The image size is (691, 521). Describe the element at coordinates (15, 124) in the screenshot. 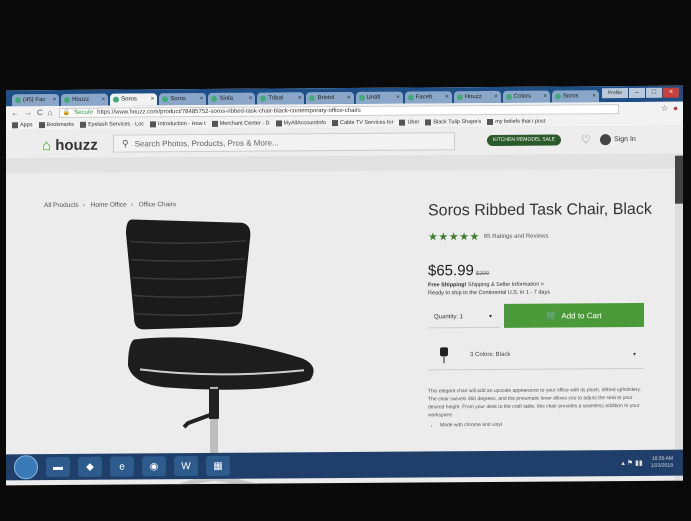

I see `apps-icon` at that location.